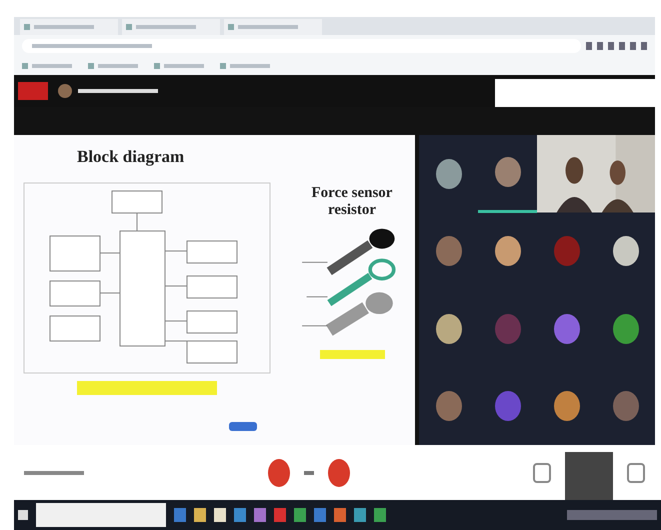 The height and width of the screenshot is (530, 661). Describe the element at coordinates (33, 91) in the screenshot. I see `recording-badge` at that location.